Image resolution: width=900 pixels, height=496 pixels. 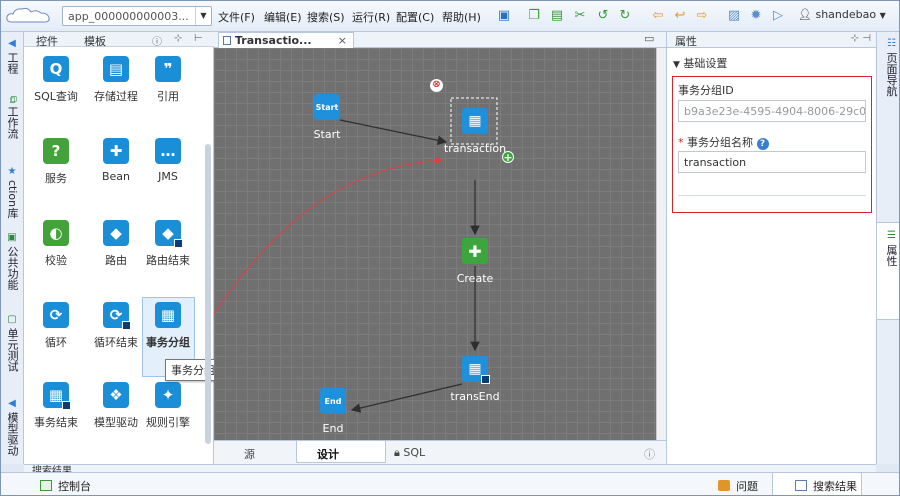 What do you see at coordinates (116, 80) in the screenshot?
I see `component-stored-procedure: ▤ 存储过程` at bounding box center [116, 80].